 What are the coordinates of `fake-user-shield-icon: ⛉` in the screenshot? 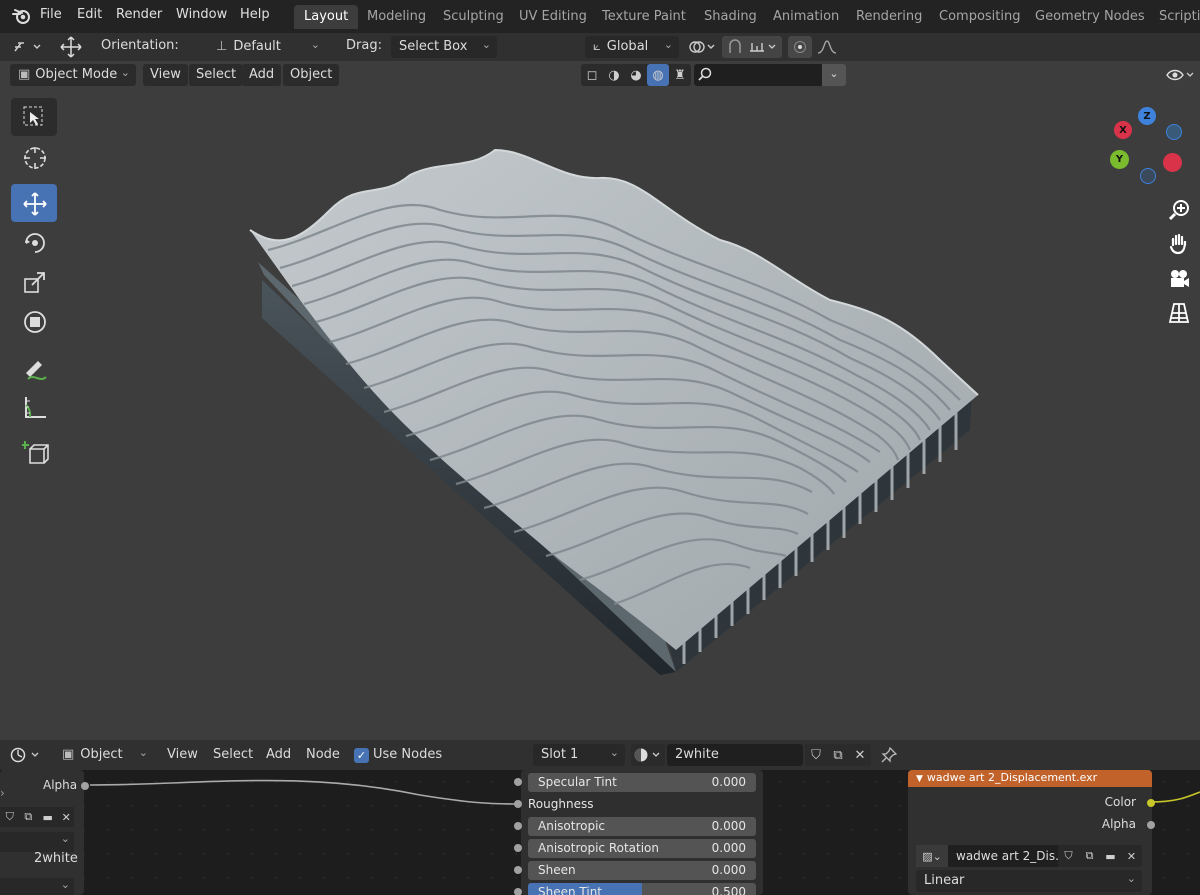 It's located at (816, 755).